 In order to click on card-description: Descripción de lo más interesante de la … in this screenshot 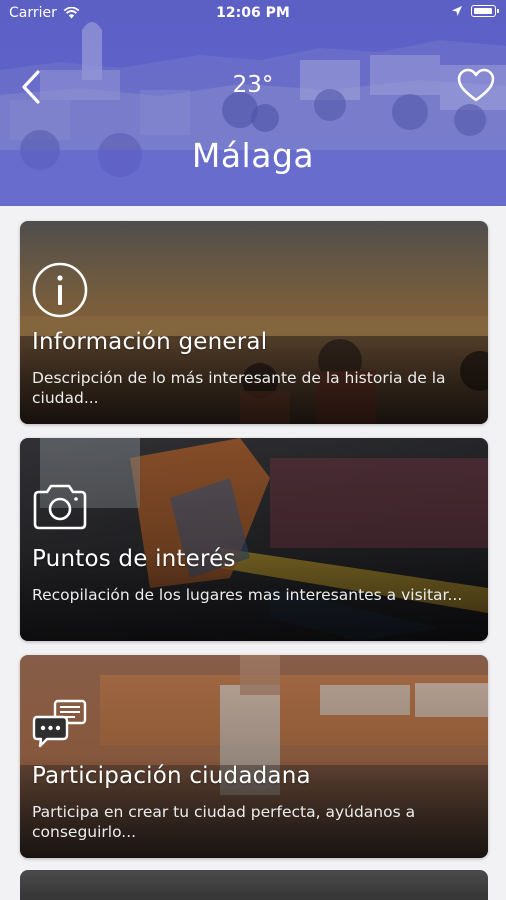, I will do `click(239, 388)`.